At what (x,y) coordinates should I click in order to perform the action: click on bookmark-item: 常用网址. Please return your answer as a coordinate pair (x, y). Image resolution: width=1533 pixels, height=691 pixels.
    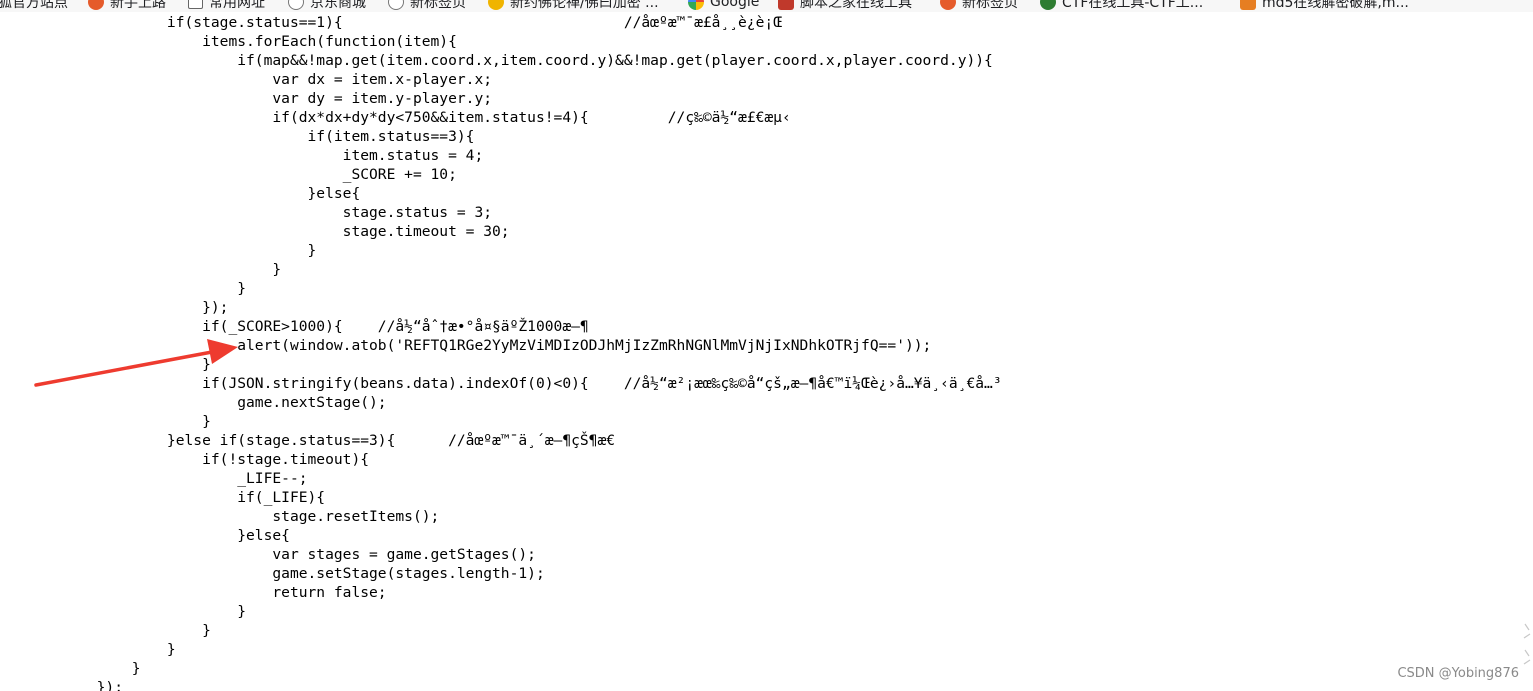
    Looking at the image, I should click on (226, 6).